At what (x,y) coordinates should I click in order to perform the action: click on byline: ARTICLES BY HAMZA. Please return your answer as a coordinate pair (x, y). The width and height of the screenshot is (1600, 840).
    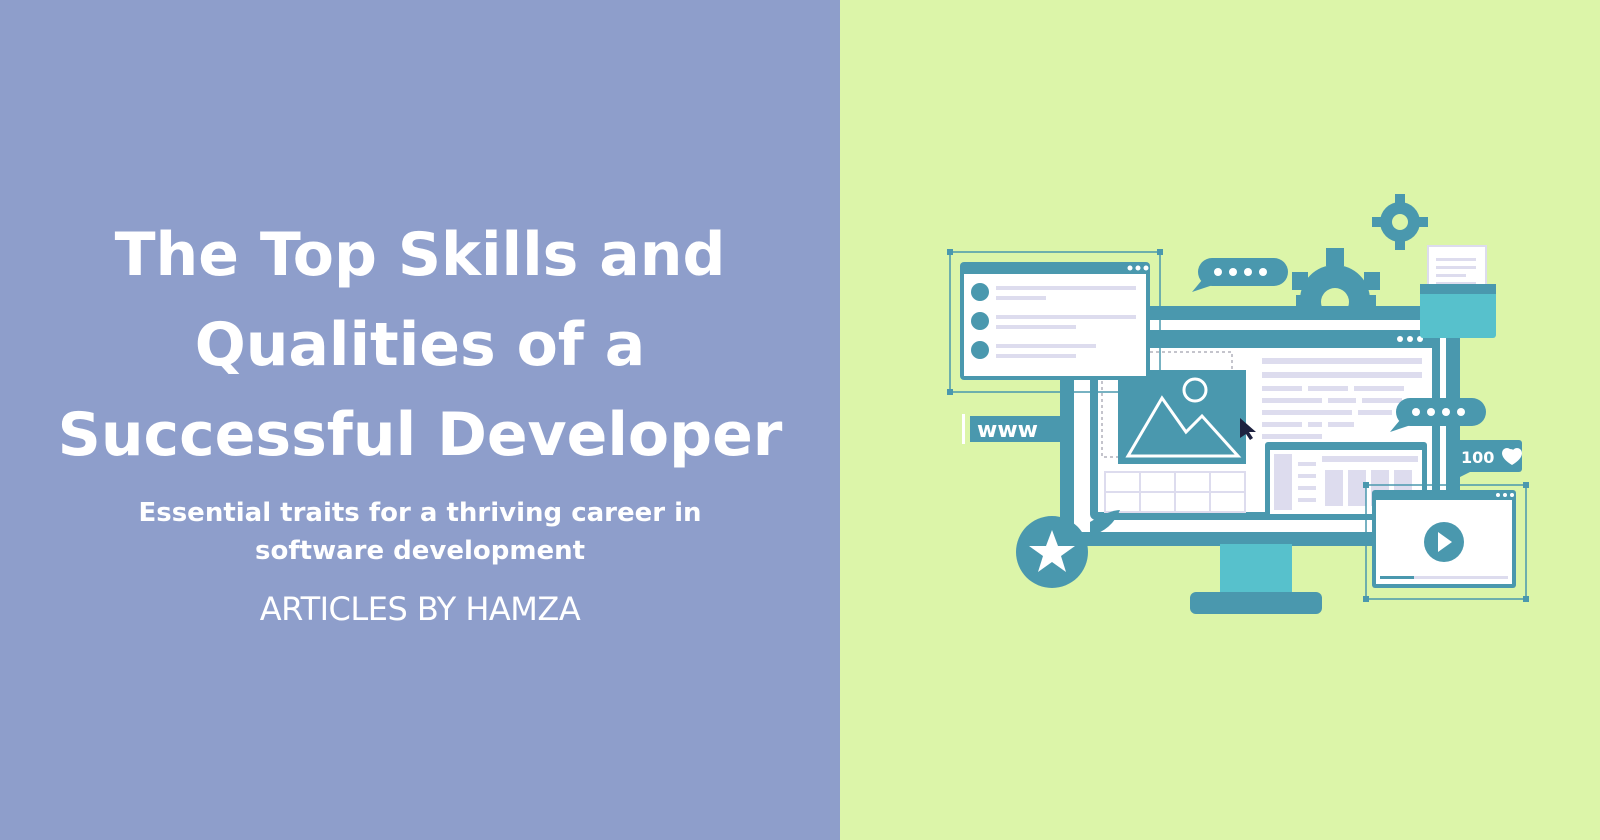
    Looking at the image, I should click on (420, 609).